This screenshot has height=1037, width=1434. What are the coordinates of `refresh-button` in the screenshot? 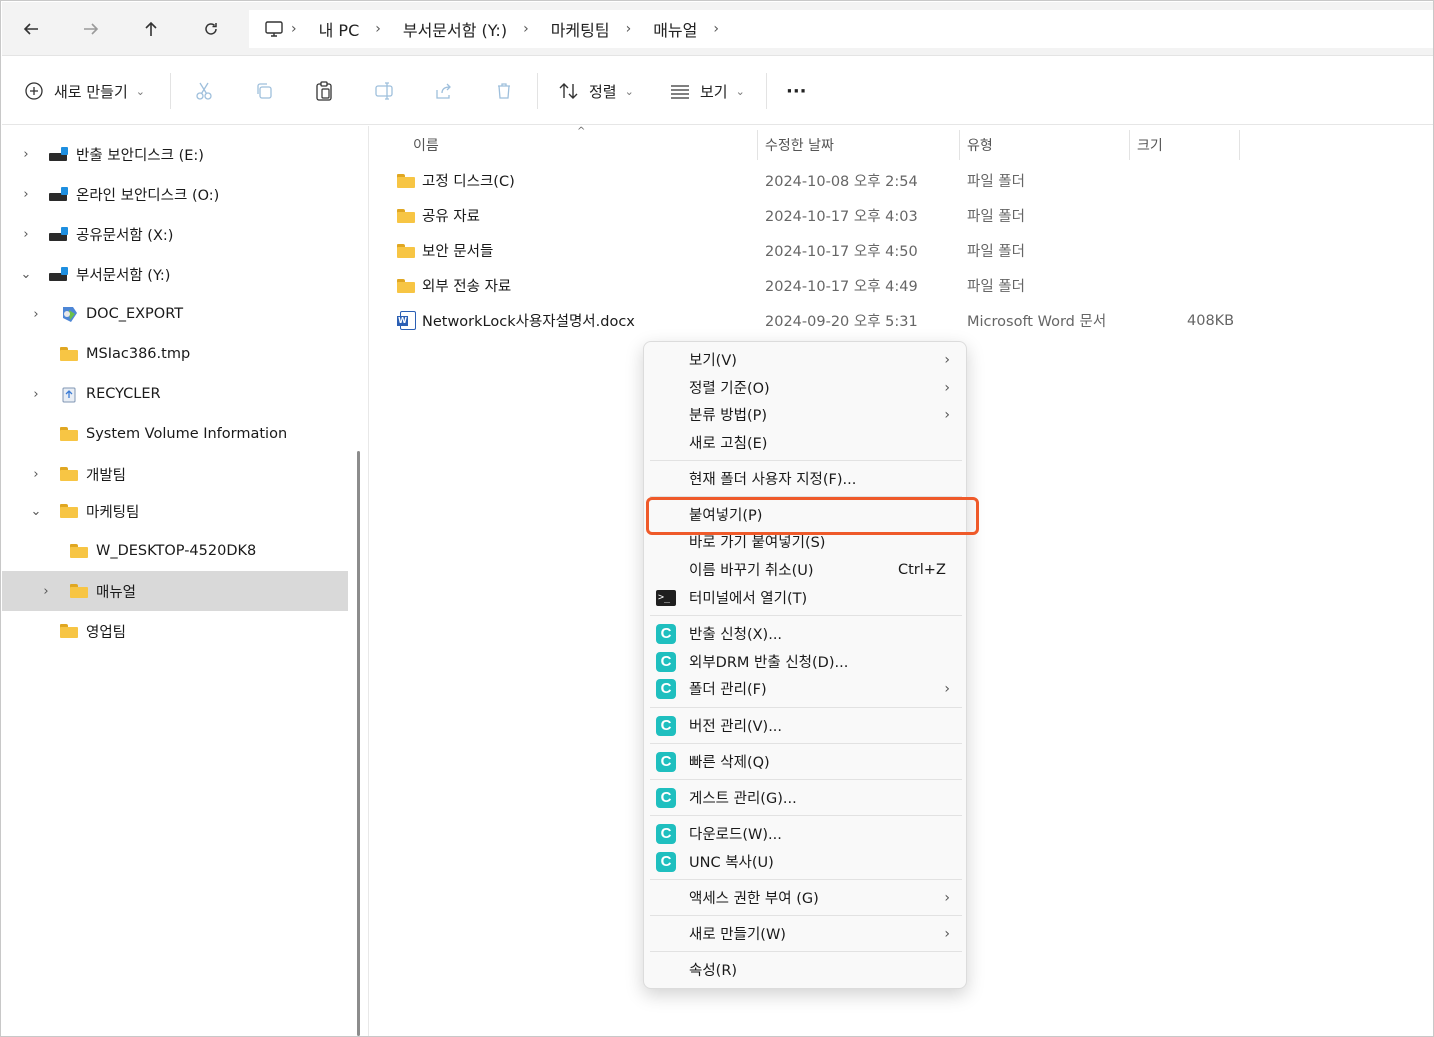 It's located at (211, 29).